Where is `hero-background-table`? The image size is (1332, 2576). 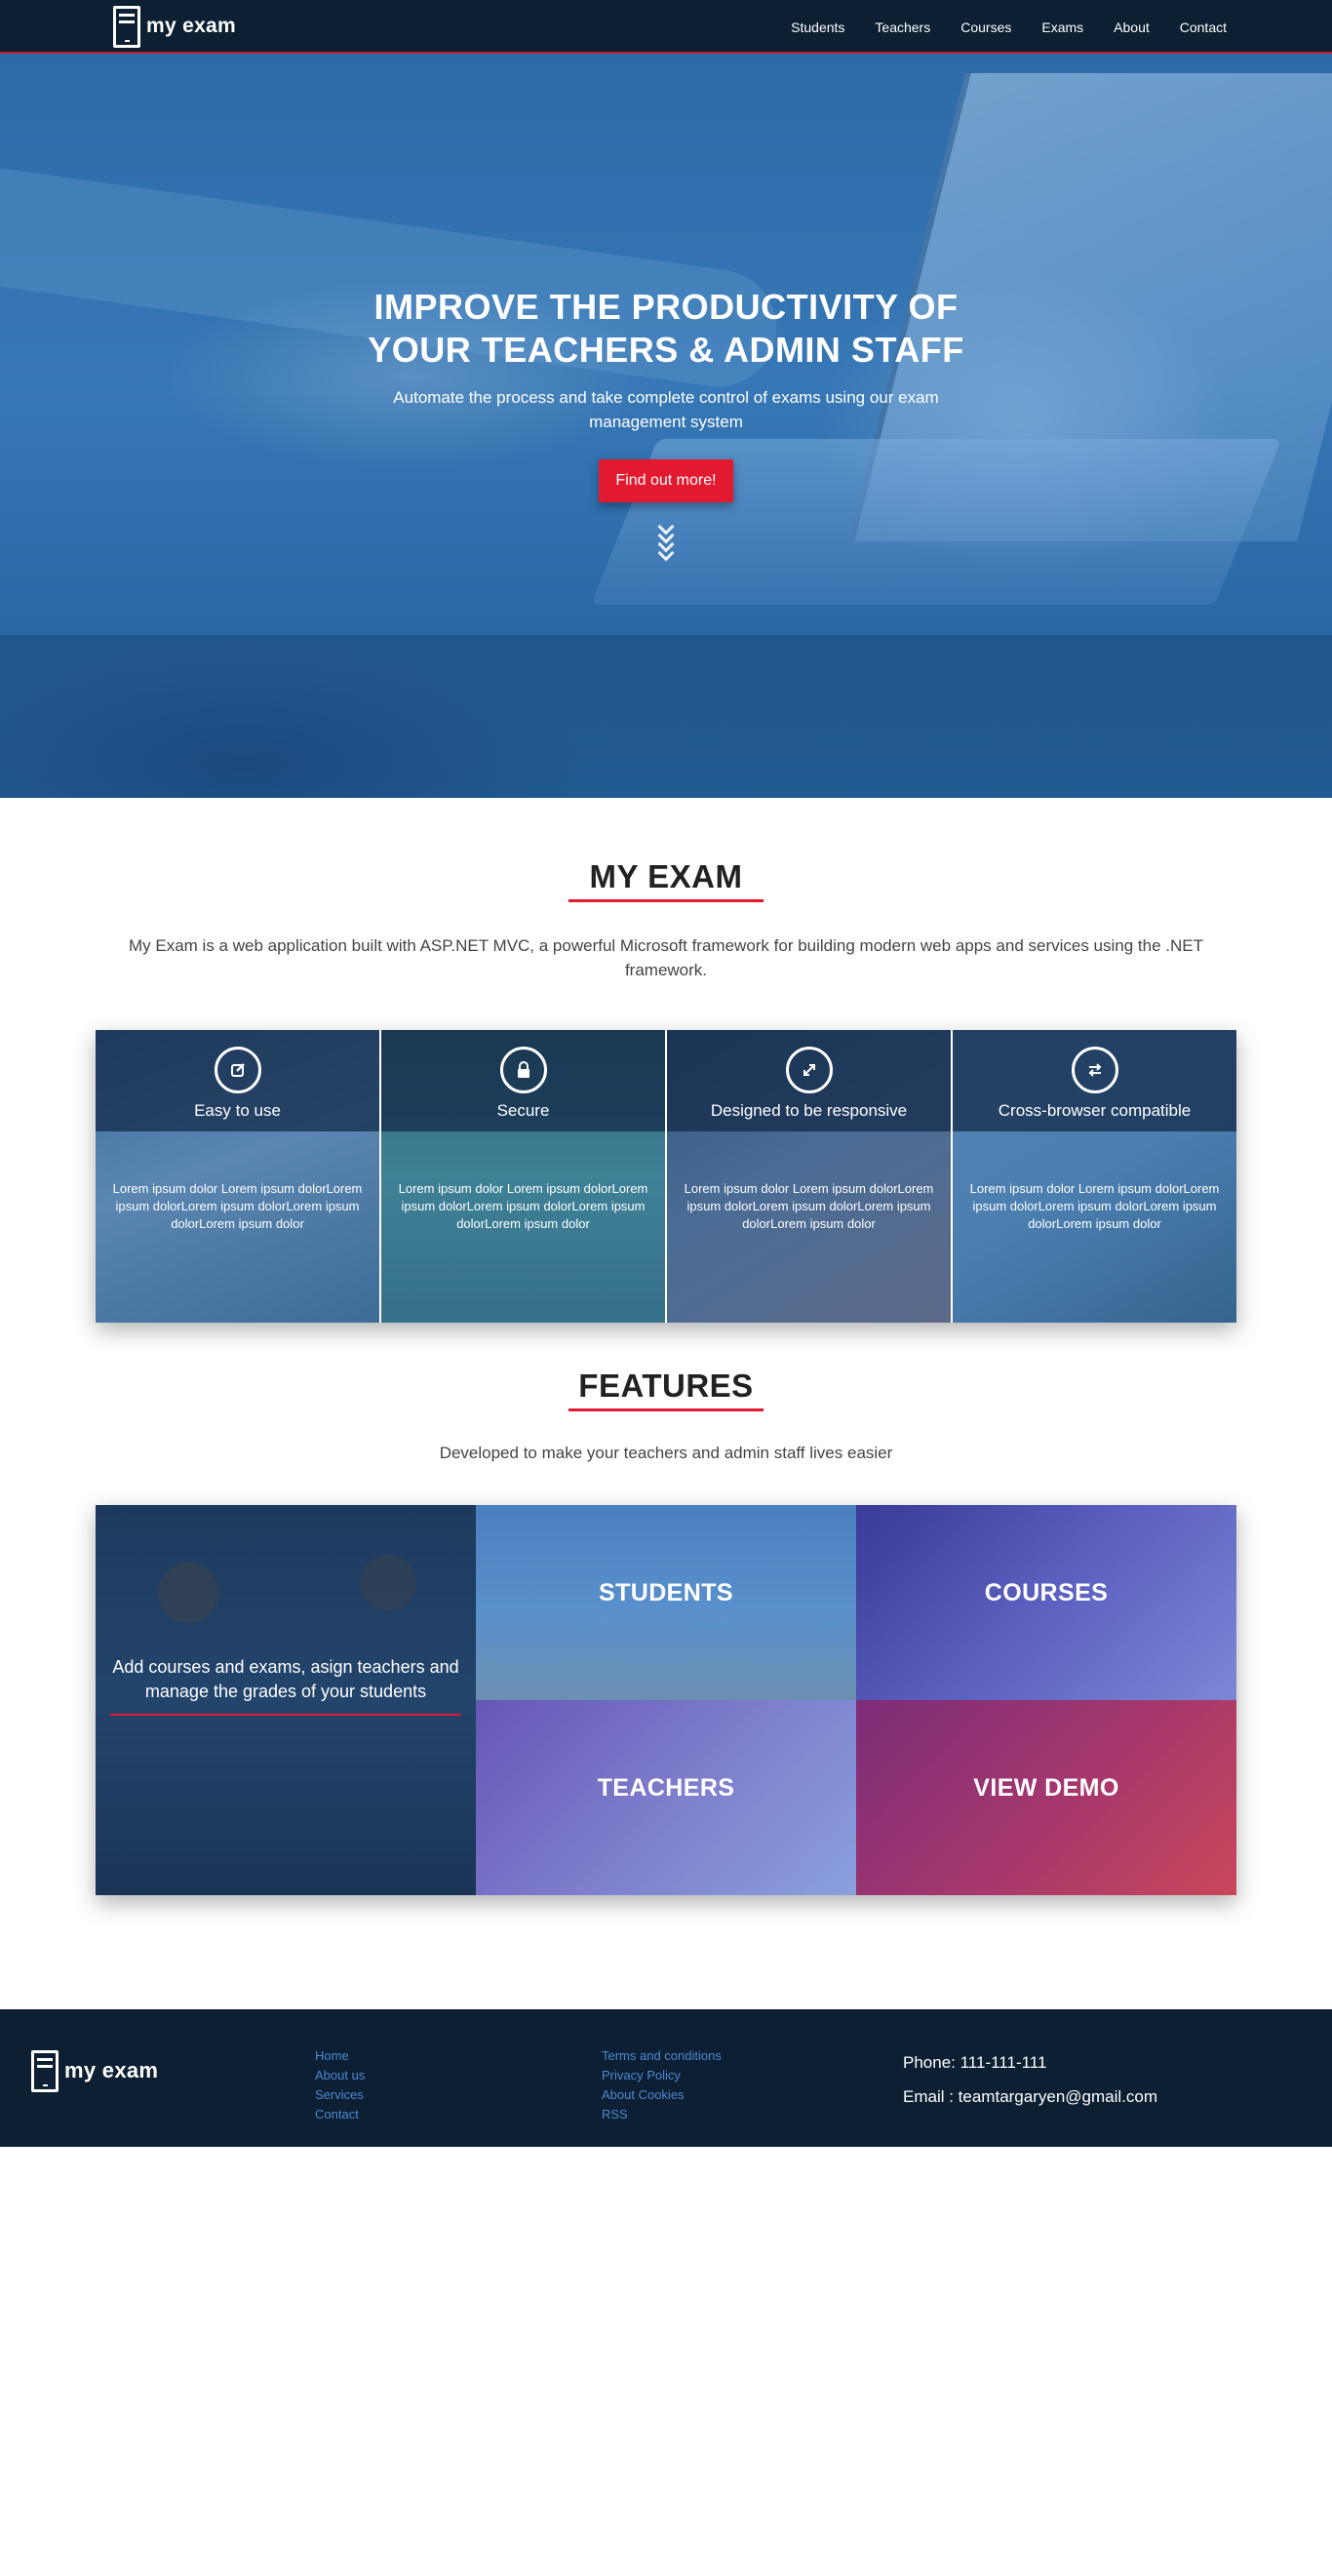
hero-background-table is located at coordinates (666, 716).